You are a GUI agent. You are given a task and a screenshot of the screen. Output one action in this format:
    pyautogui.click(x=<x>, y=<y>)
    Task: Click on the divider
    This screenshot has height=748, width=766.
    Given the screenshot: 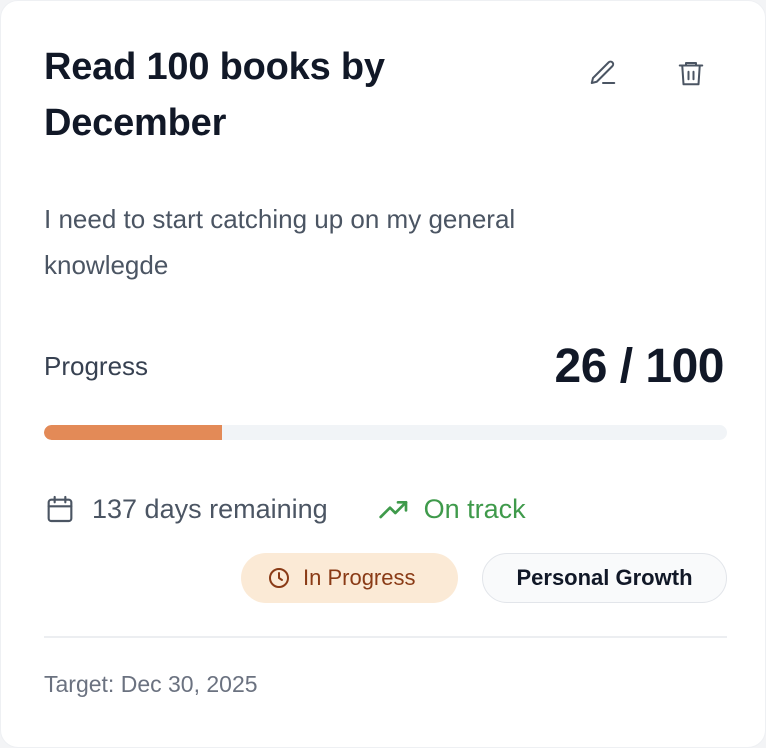 What is the action you would take?
    pyautogui.click(x=385, y=637)
    